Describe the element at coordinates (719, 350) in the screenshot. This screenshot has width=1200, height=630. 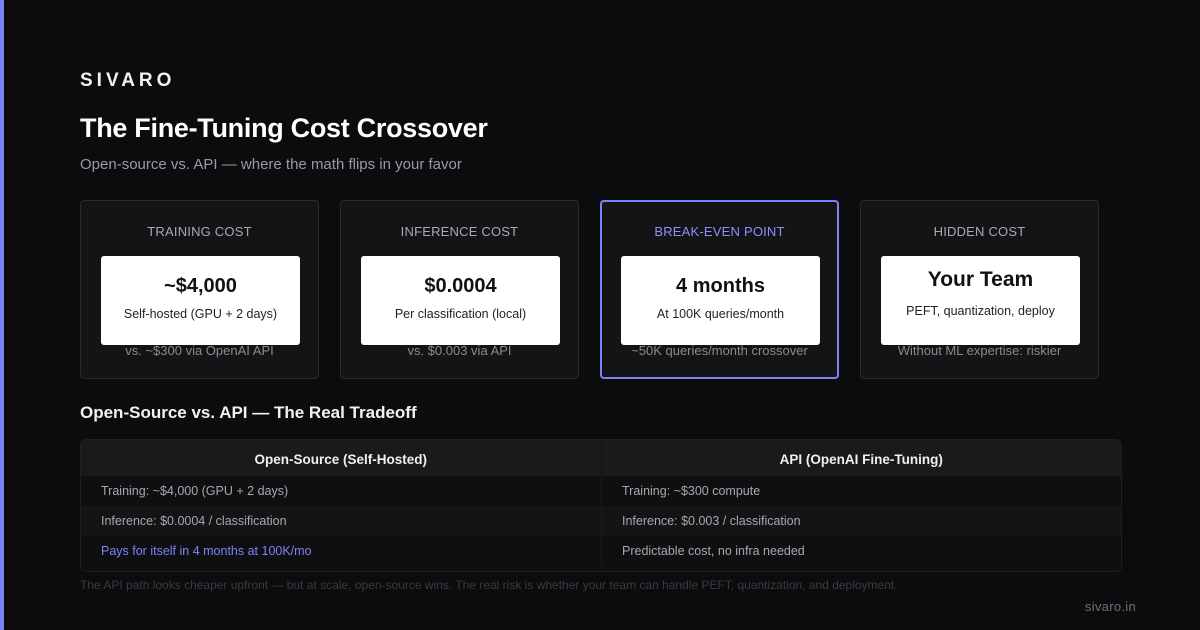
I see `card-note: ~50K queries/month crossover` at that location.